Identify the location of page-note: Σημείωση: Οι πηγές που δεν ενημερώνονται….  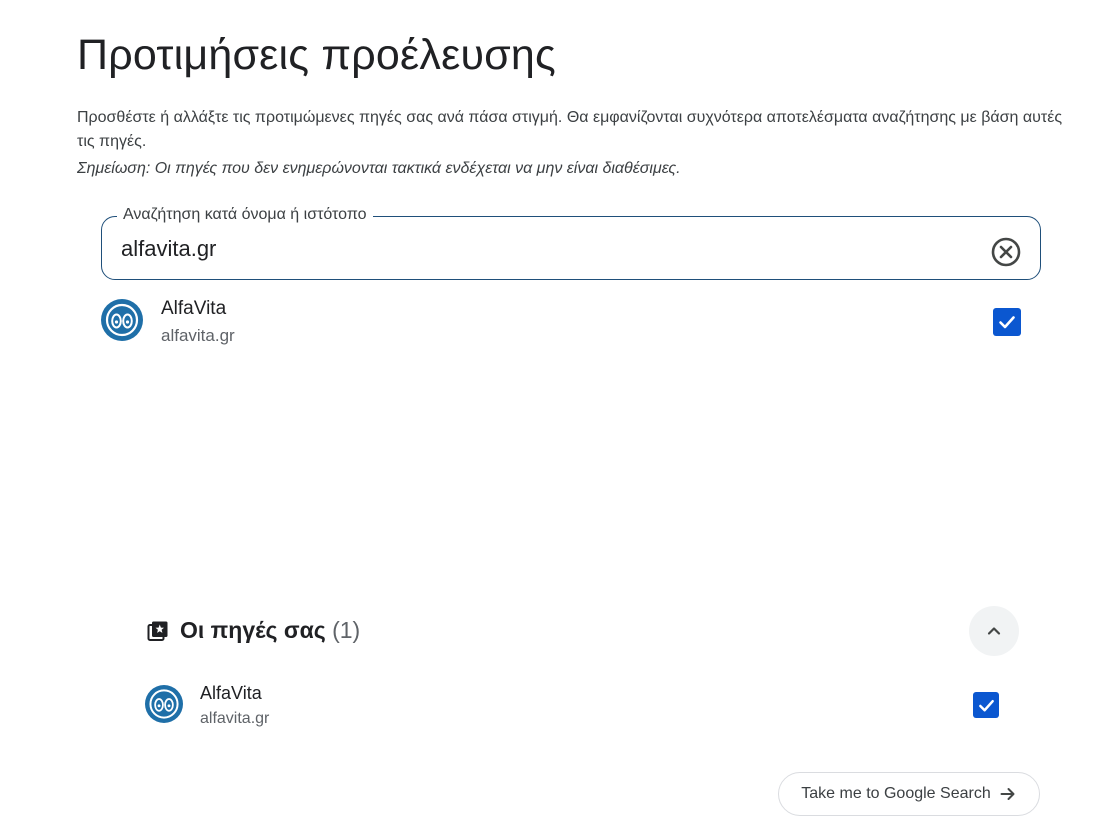
(379, 168).